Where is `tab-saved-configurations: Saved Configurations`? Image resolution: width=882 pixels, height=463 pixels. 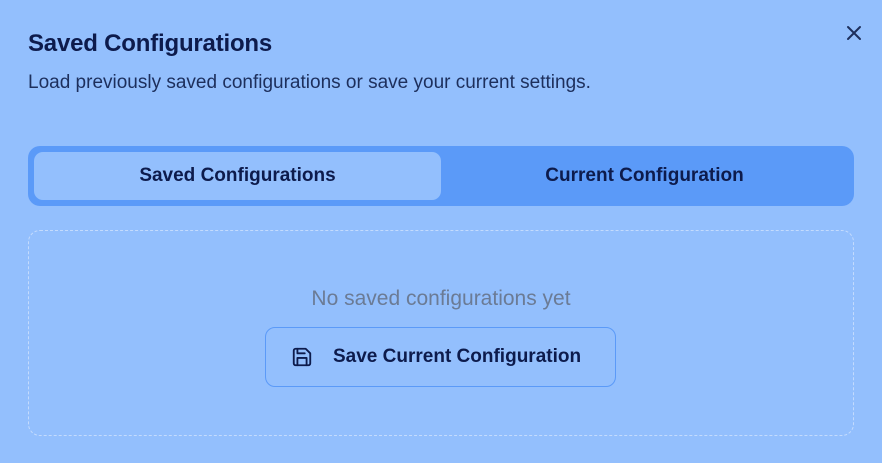
tab-saved-configurations: Saved Configurations is located at coordinates (237, 176).